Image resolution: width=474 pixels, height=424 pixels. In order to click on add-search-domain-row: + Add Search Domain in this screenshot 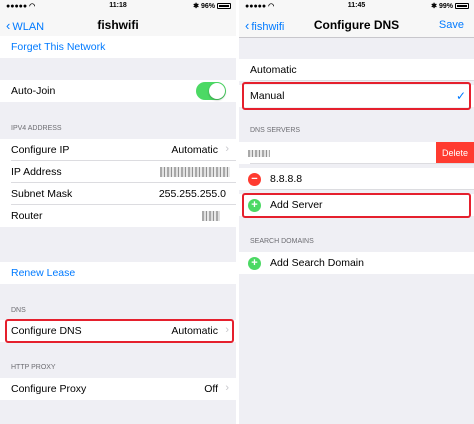, I will do `click(356, 263)`.